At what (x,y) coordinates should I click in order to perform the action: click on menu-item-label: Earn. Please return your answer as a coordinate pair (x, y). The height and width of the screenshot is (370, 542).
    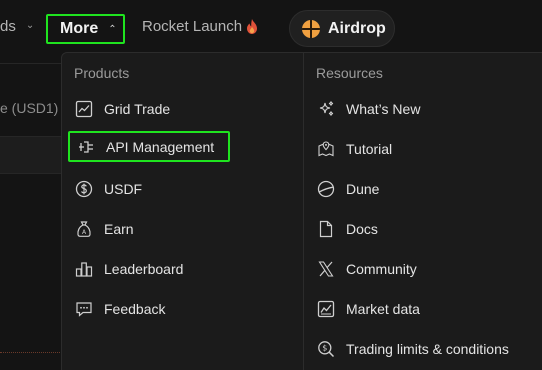
    Looking at the image, I should click on (119, 229).